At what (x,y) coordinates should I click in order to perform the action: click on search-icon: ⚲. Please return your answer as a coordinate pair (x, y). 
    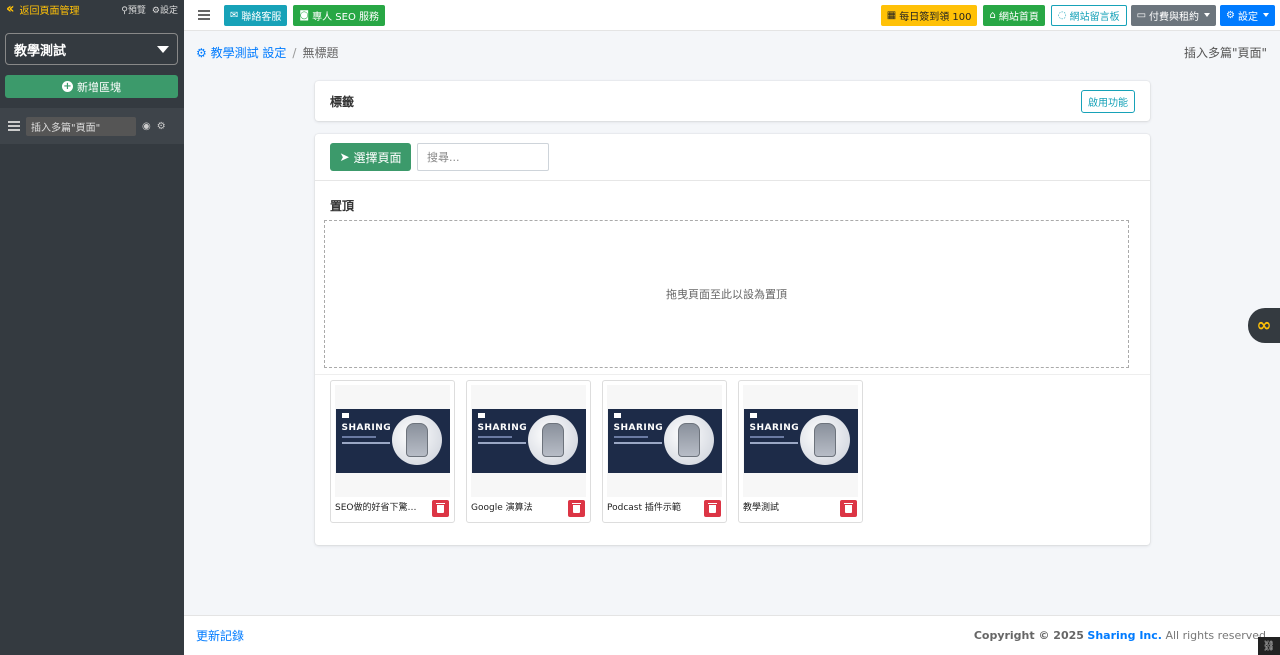
    Looking at the image, I should click on (124, 10).